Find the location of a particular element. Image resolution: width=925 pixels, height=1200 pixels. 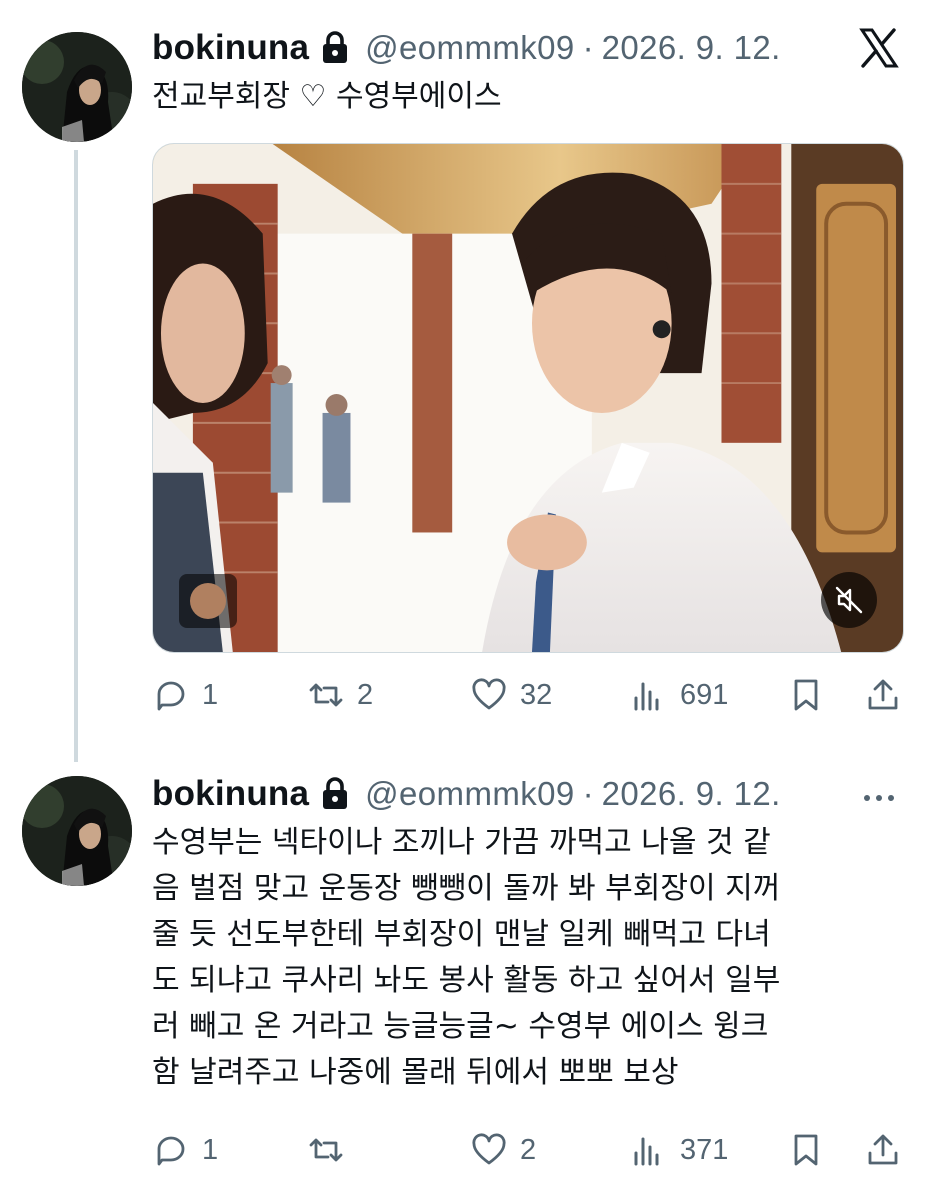

mute-icon is located at coordinates (849, 600).